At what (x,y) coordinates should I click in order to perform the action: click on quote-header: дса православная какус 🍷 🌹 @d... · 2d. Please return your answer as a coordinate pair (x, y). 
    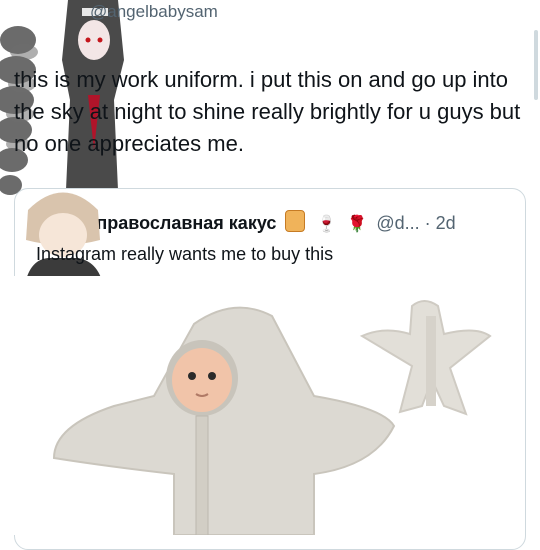
    Looking at the image, I should click on (295, 222).